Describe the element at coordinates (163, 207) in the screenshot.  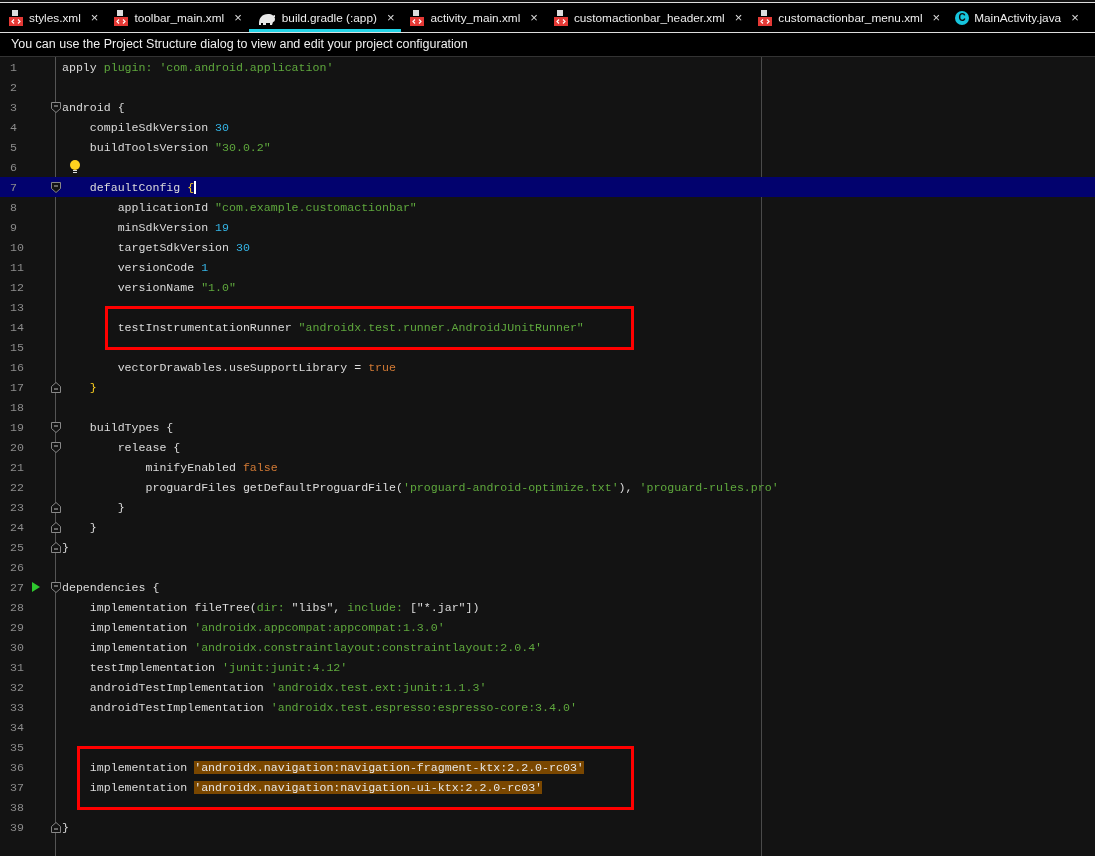
I see `code-text: applicationId` at that location.